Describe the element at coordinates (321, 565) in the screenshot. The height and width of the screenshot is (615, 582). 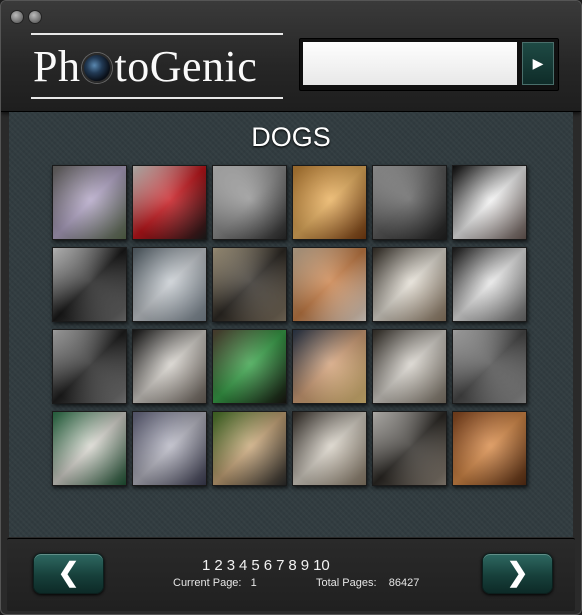
I see `page-link-10: 10` at that location.